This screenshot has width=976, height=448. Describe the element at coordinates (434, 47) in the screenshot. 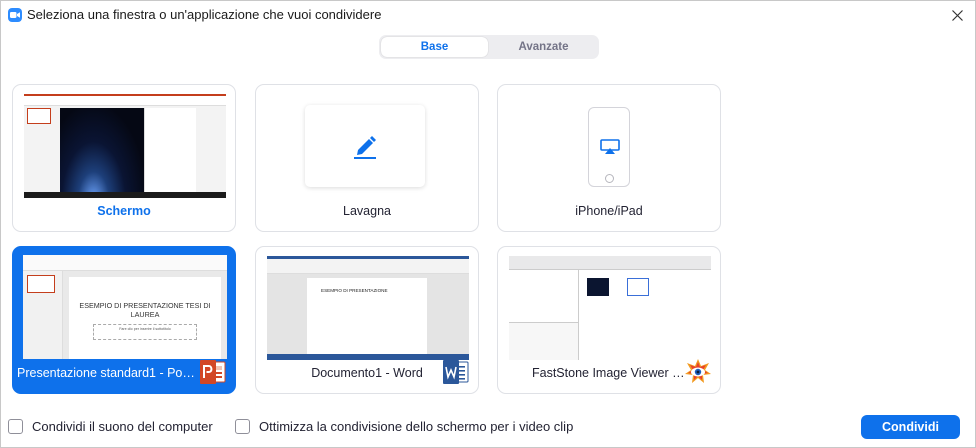

I see `tab-base: Base` at that location.